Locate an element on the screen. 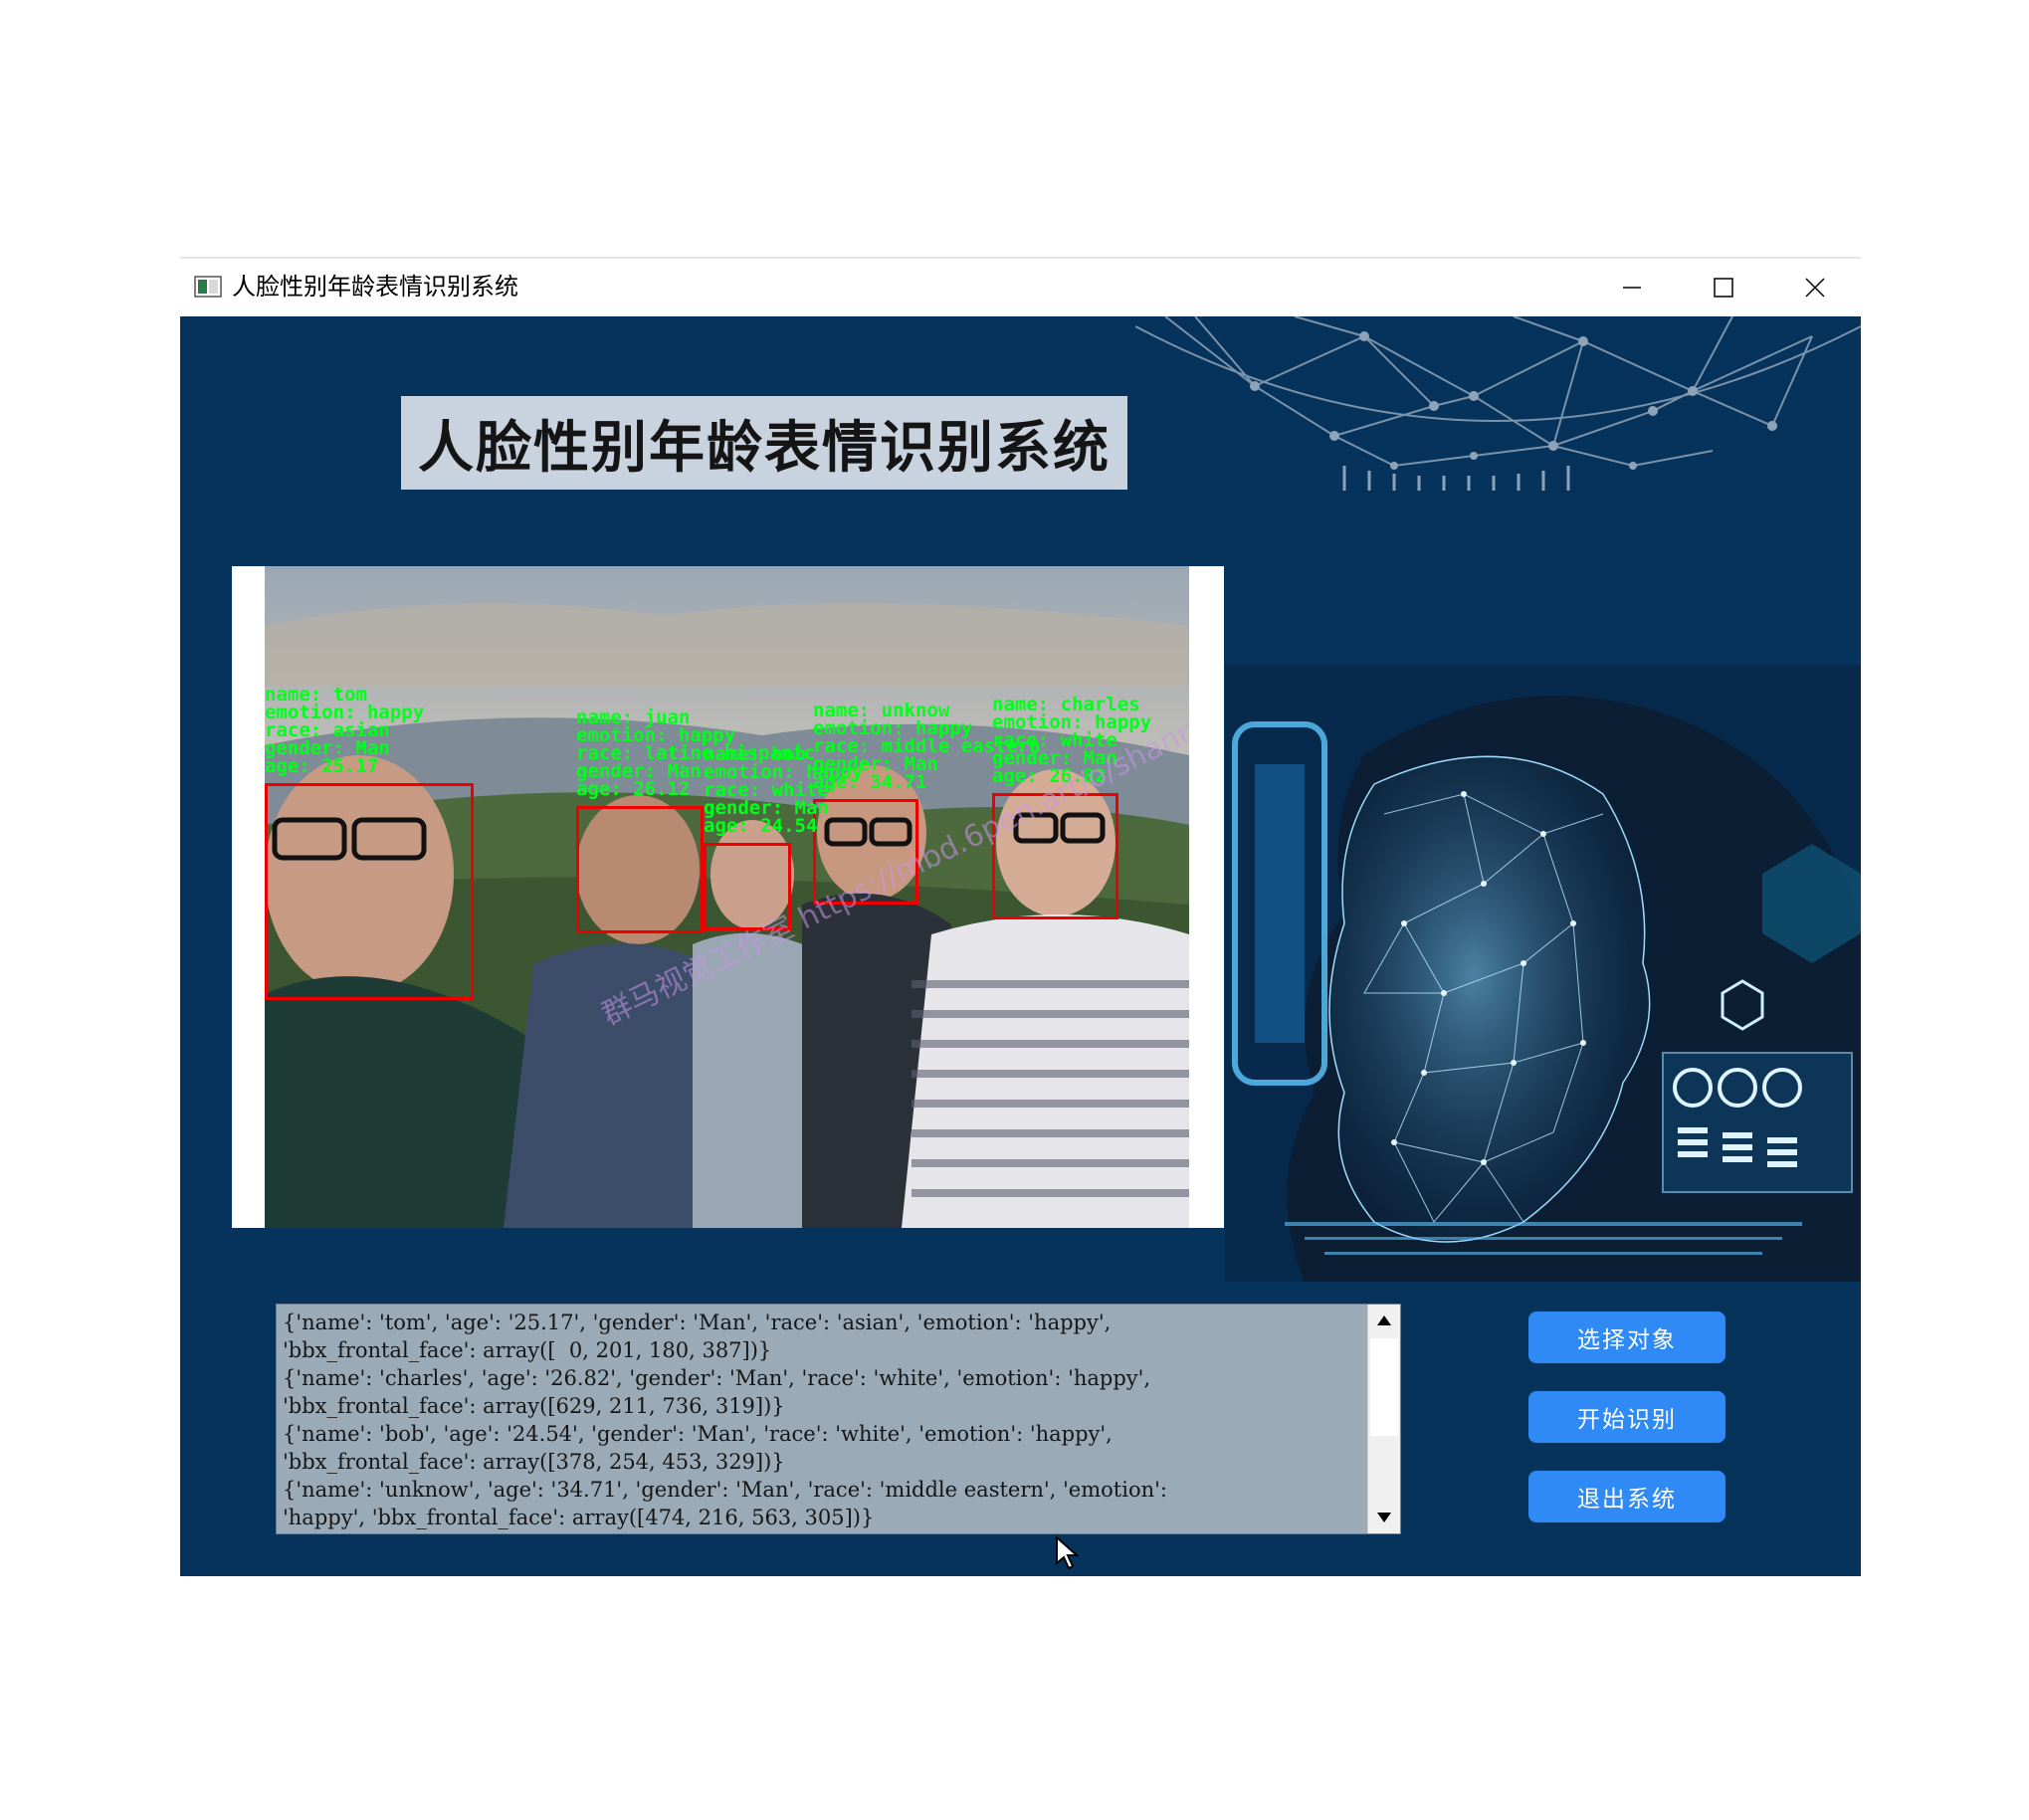 This screenshot has width=2029, height=1820. scroll-thumb is located at coordinates (1384, 1387).